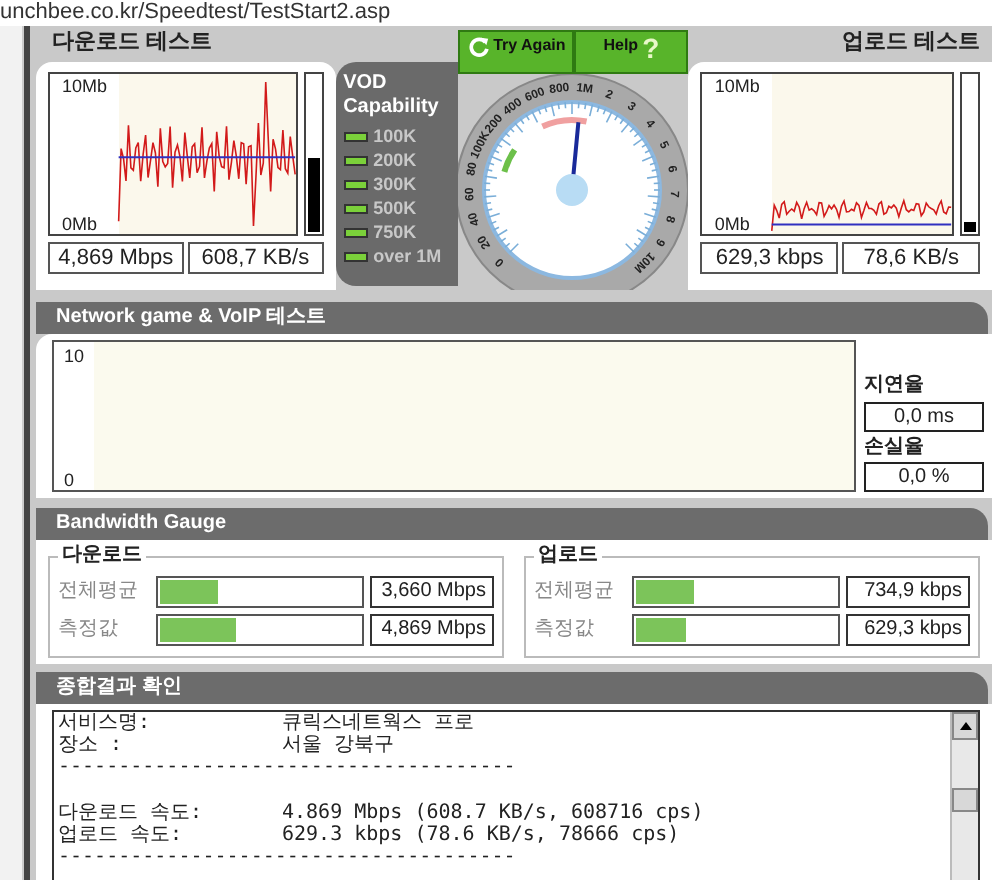  Describe the element at coordinates (512, 318) in the screenshot. I see `section-header: Network game & VoIP 테스트` at that location.